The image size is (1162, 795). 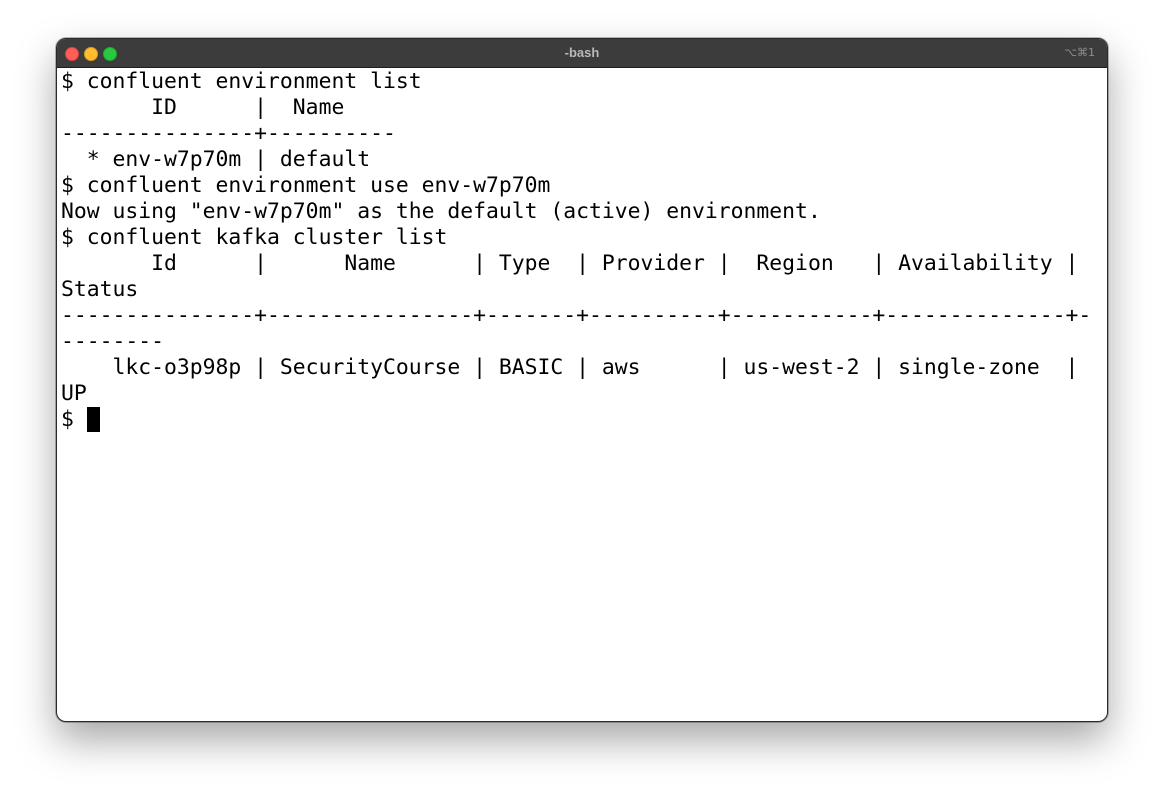 I want to click on prompt-symbol: $, so click(x=74, y=419).